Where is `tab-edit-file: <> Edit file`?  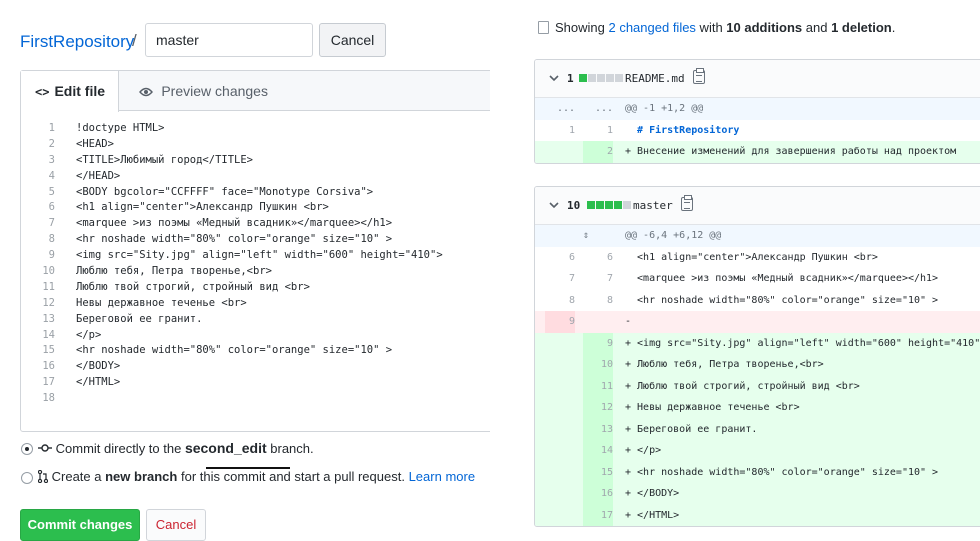
tab-edit-file: <> Edit file is located at coordinates (70, 91).